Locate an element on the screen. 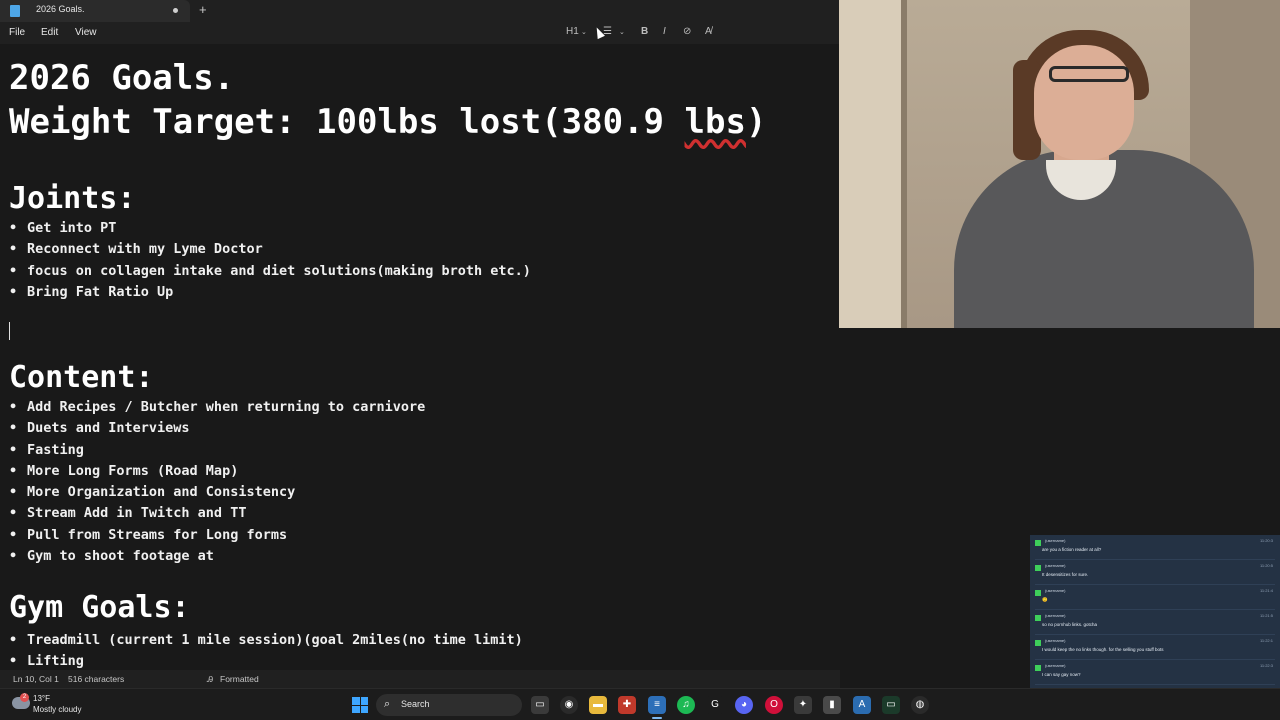 This screenshot has width=1280, height=720. menu-bar: File Edit View H1 ⌄ ☰ ⌄ B I ⊘ A̸ is located at coordinates (420, 33).